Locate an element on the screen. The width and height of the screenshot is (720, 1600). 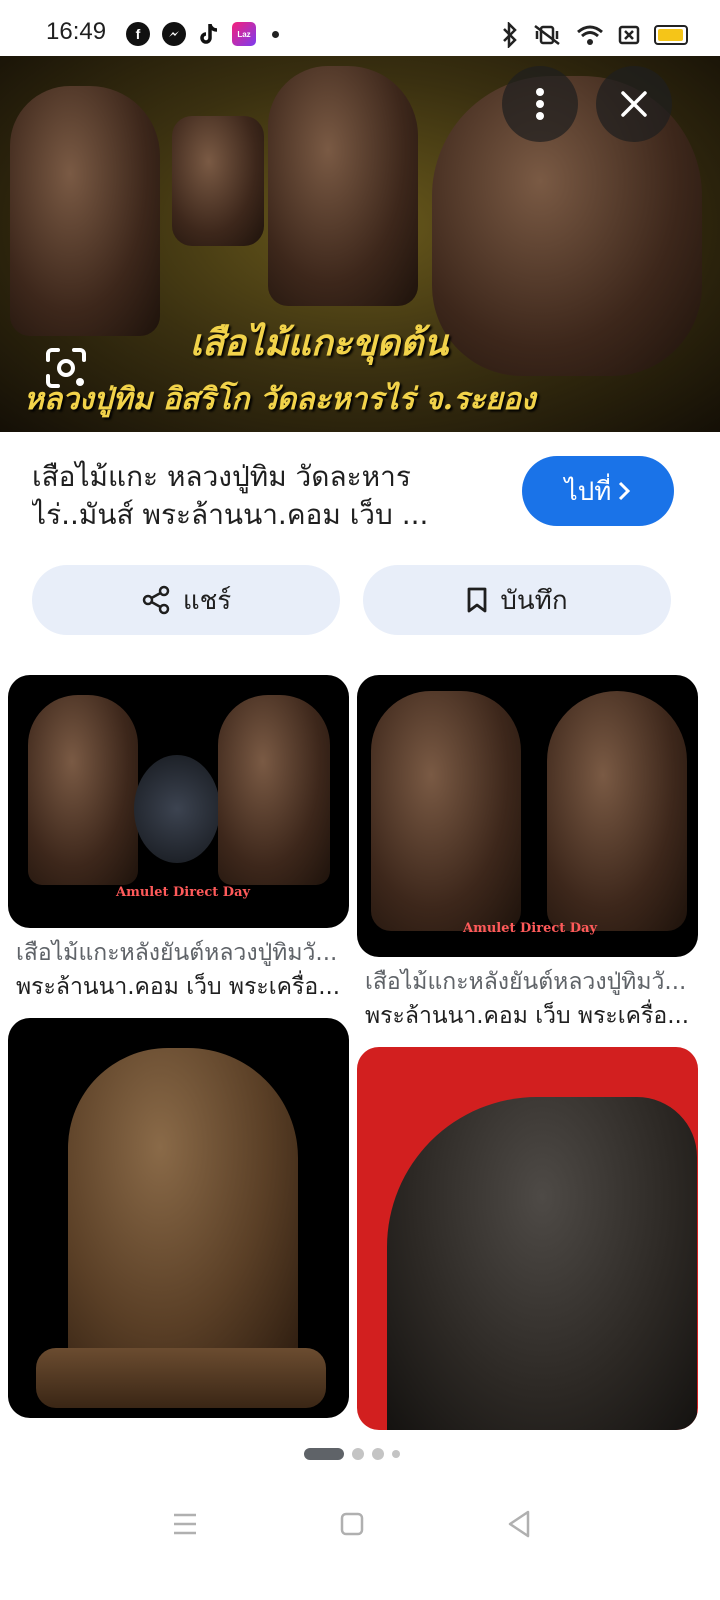
carving-left is located at coordinates (85, 211).